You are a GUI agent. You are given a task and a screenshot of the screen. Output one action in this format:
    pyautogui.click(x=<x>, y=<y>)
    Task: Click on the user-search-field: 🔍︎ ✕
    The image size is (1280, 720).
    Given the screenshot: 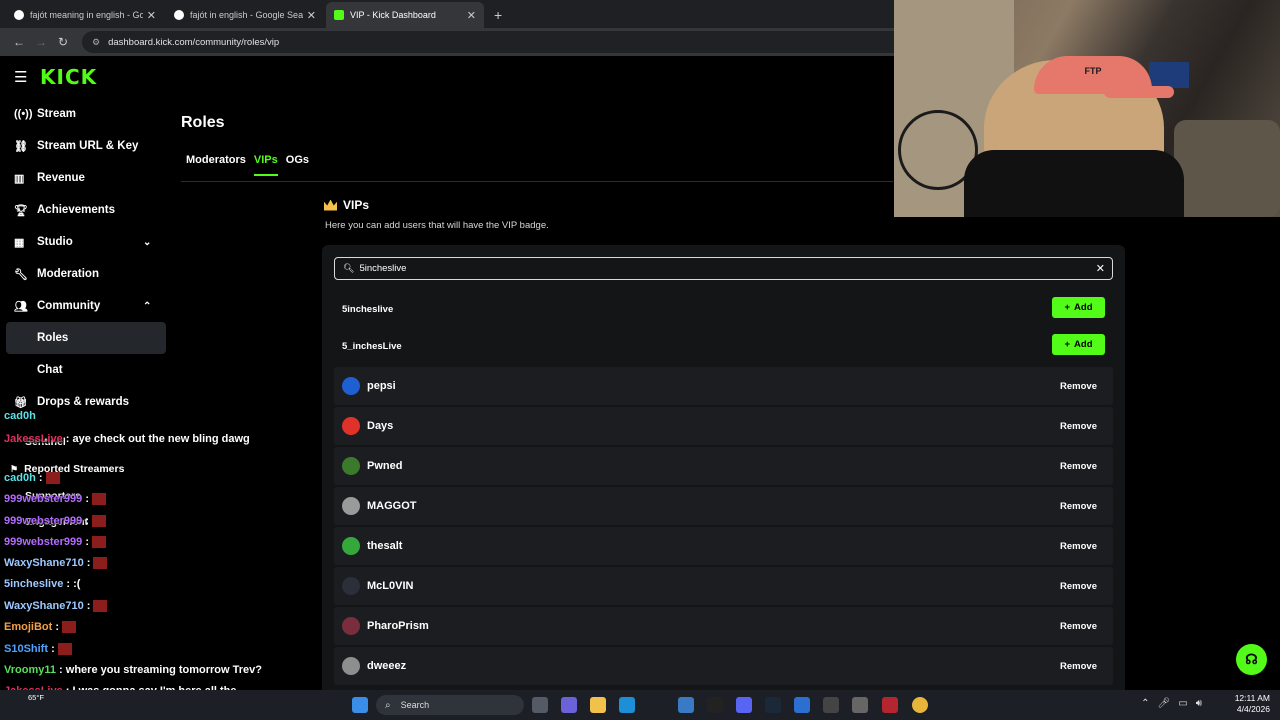 What is the action you would take?
    pyautogui.click(x=723, y=268)
    